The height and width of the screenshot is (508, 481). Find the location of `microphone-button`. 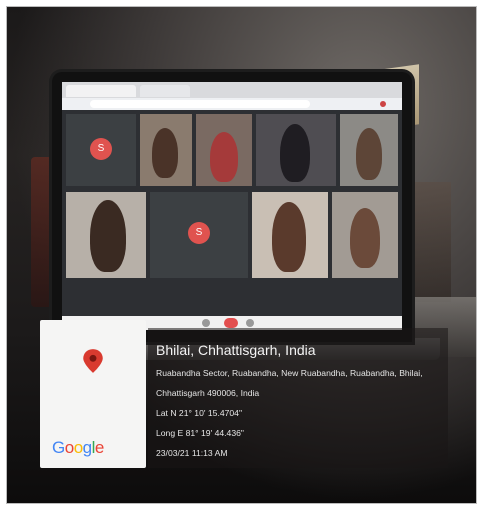

microphone-button is located at coordinates (206, 323).